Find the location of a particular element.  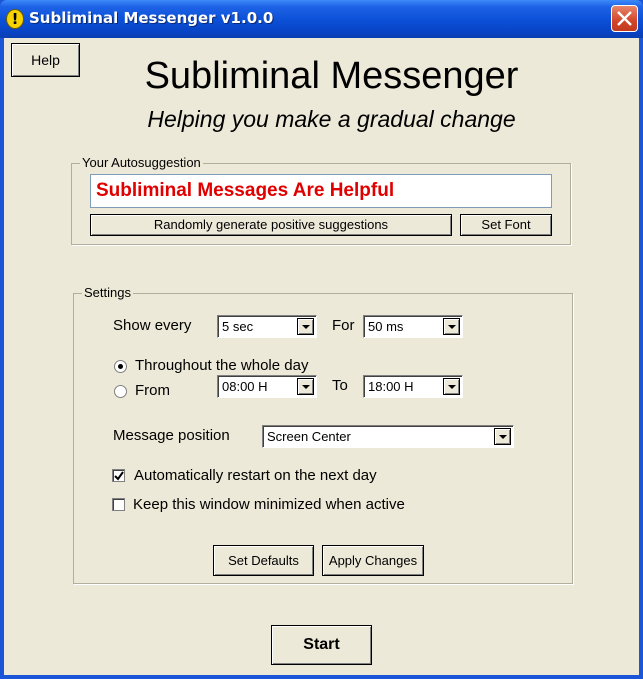

auto-restart-label: Automatically restart on the next day is located at coordinates (255, 475).